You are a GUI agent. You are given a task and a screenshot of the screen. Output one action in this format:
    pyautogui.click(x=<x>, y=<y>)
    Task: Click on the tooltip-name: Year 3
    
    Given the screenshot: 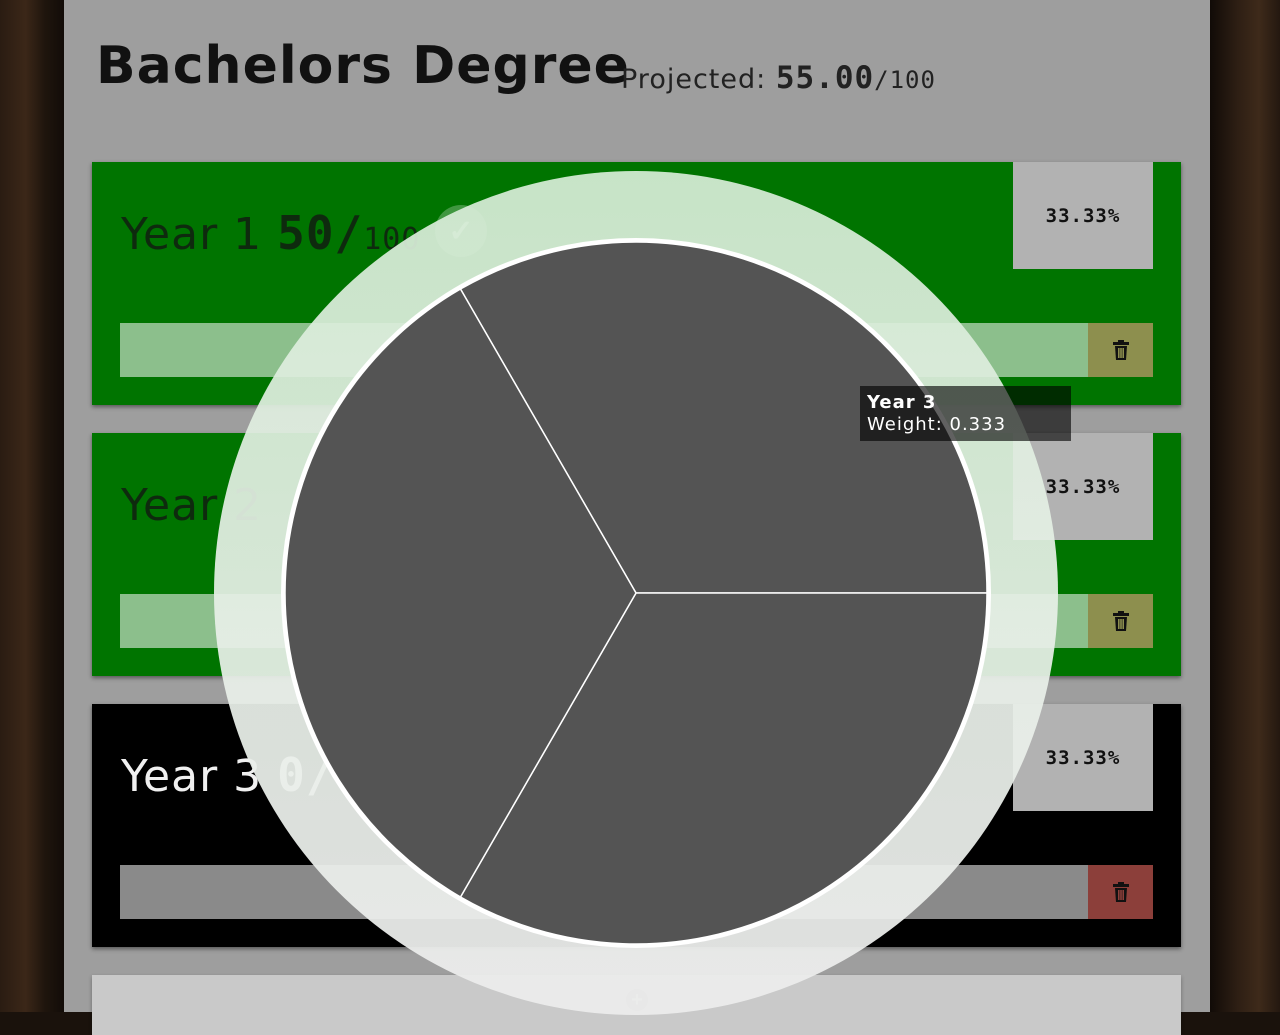 What is the action you would take?
    pyautogui.click(x=902, y=402)
    